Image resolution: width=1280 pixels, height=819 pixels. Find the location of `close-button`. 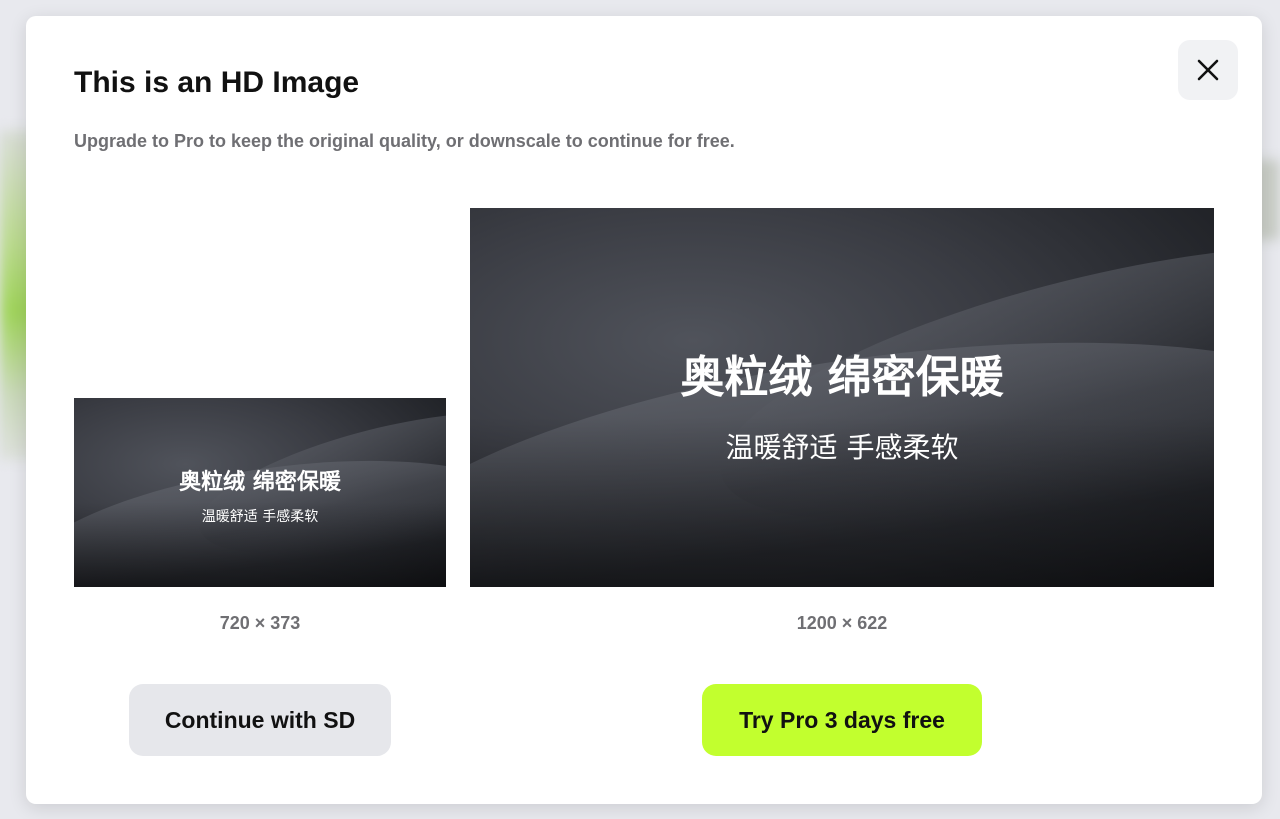

close-button is located at coordinates (1208, 70).